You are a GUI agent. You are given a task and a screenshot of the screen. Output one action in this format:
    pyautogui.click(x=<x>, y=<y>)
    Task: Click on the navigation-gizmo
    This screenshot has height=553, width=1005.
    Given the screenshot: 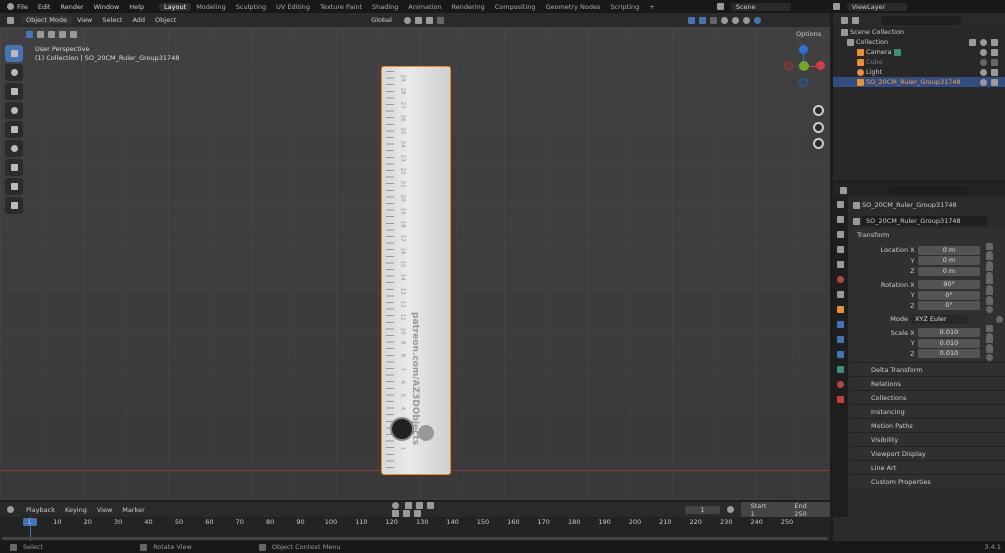 What is the action you would take?
    pyautogui.click(x=804, y=99)
    